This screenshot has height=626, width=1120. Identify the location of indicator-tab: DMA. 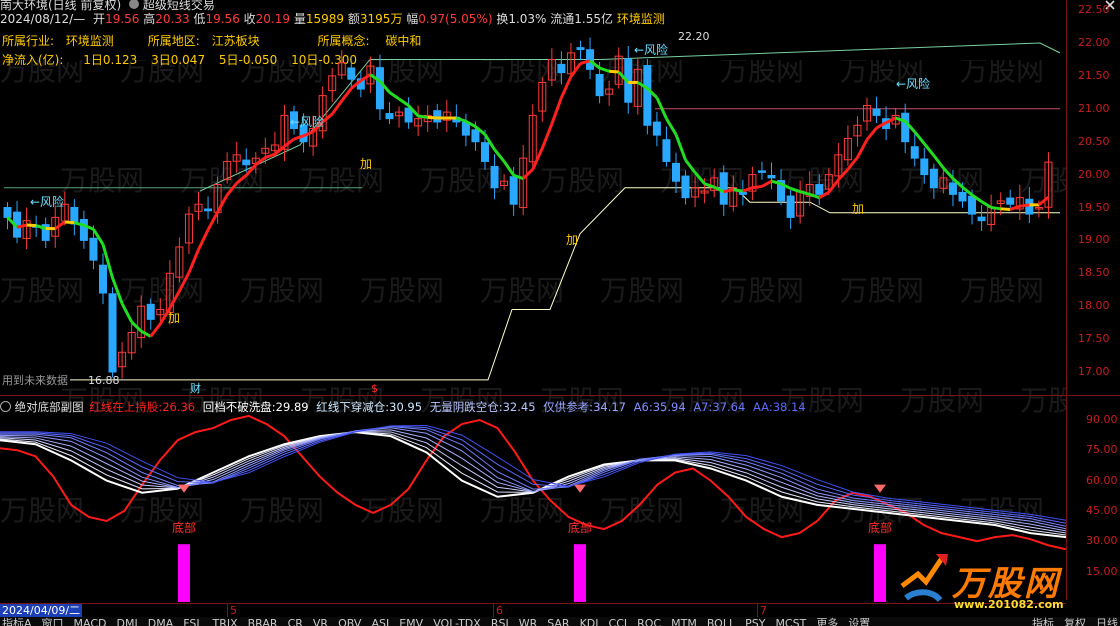
(161, 621).